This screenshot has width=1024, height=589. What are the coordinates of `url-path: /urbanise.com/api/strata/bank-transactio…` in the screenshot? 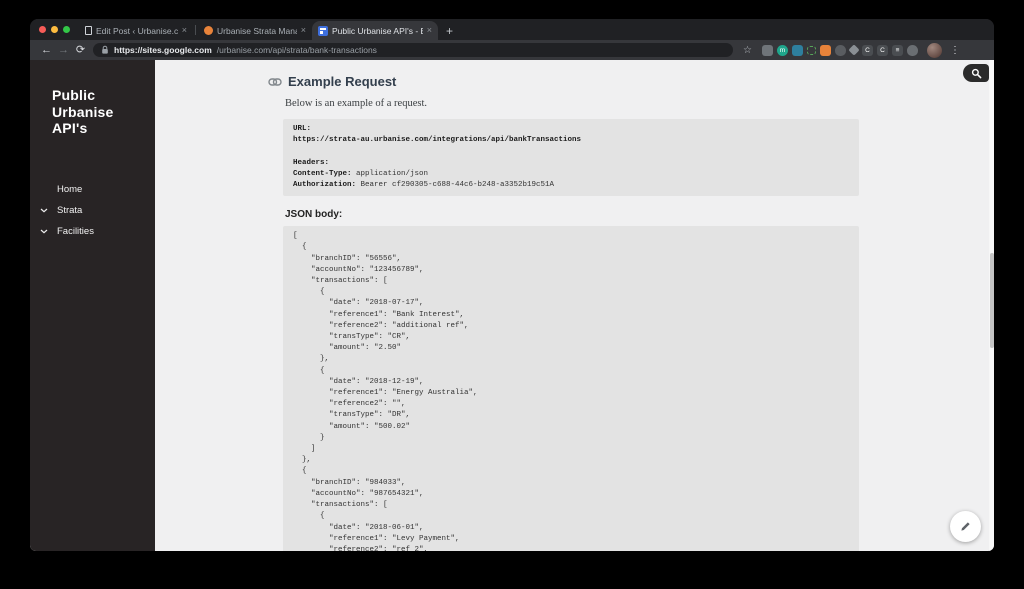 It's located at (296, 50).